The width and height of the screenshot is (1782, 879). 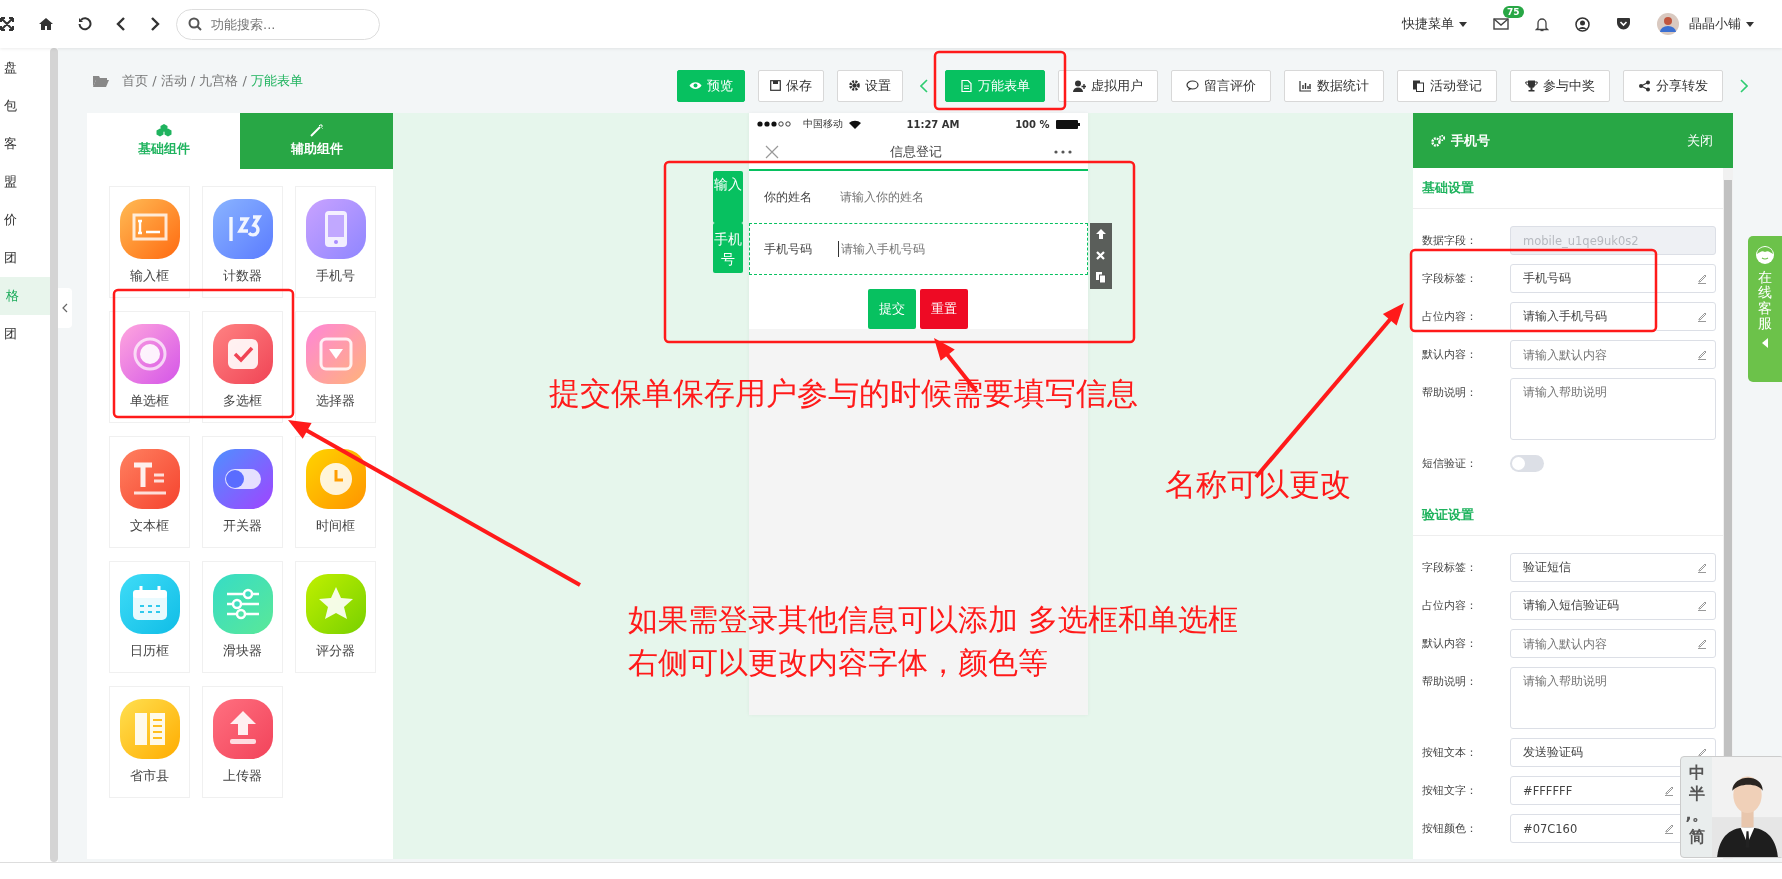 What do you see at coordinates (914, 197) in the screenshot?
I see `text-input: 请输入你的姓名` at bounding box center [914, 197].